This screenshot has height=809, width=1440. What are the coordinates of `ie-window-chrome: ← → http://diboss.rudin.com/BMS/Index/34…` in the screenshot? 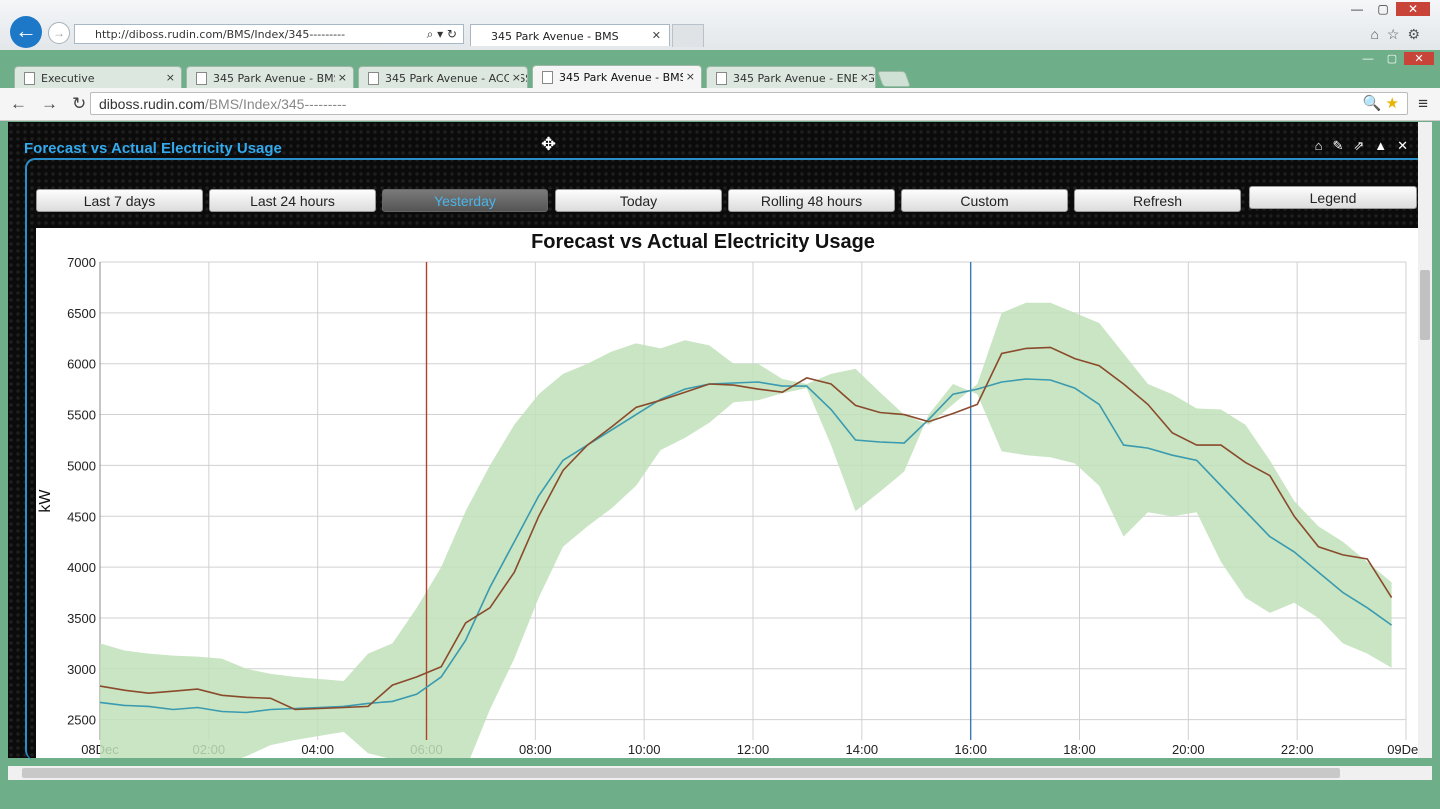 It's located at (720, 25).